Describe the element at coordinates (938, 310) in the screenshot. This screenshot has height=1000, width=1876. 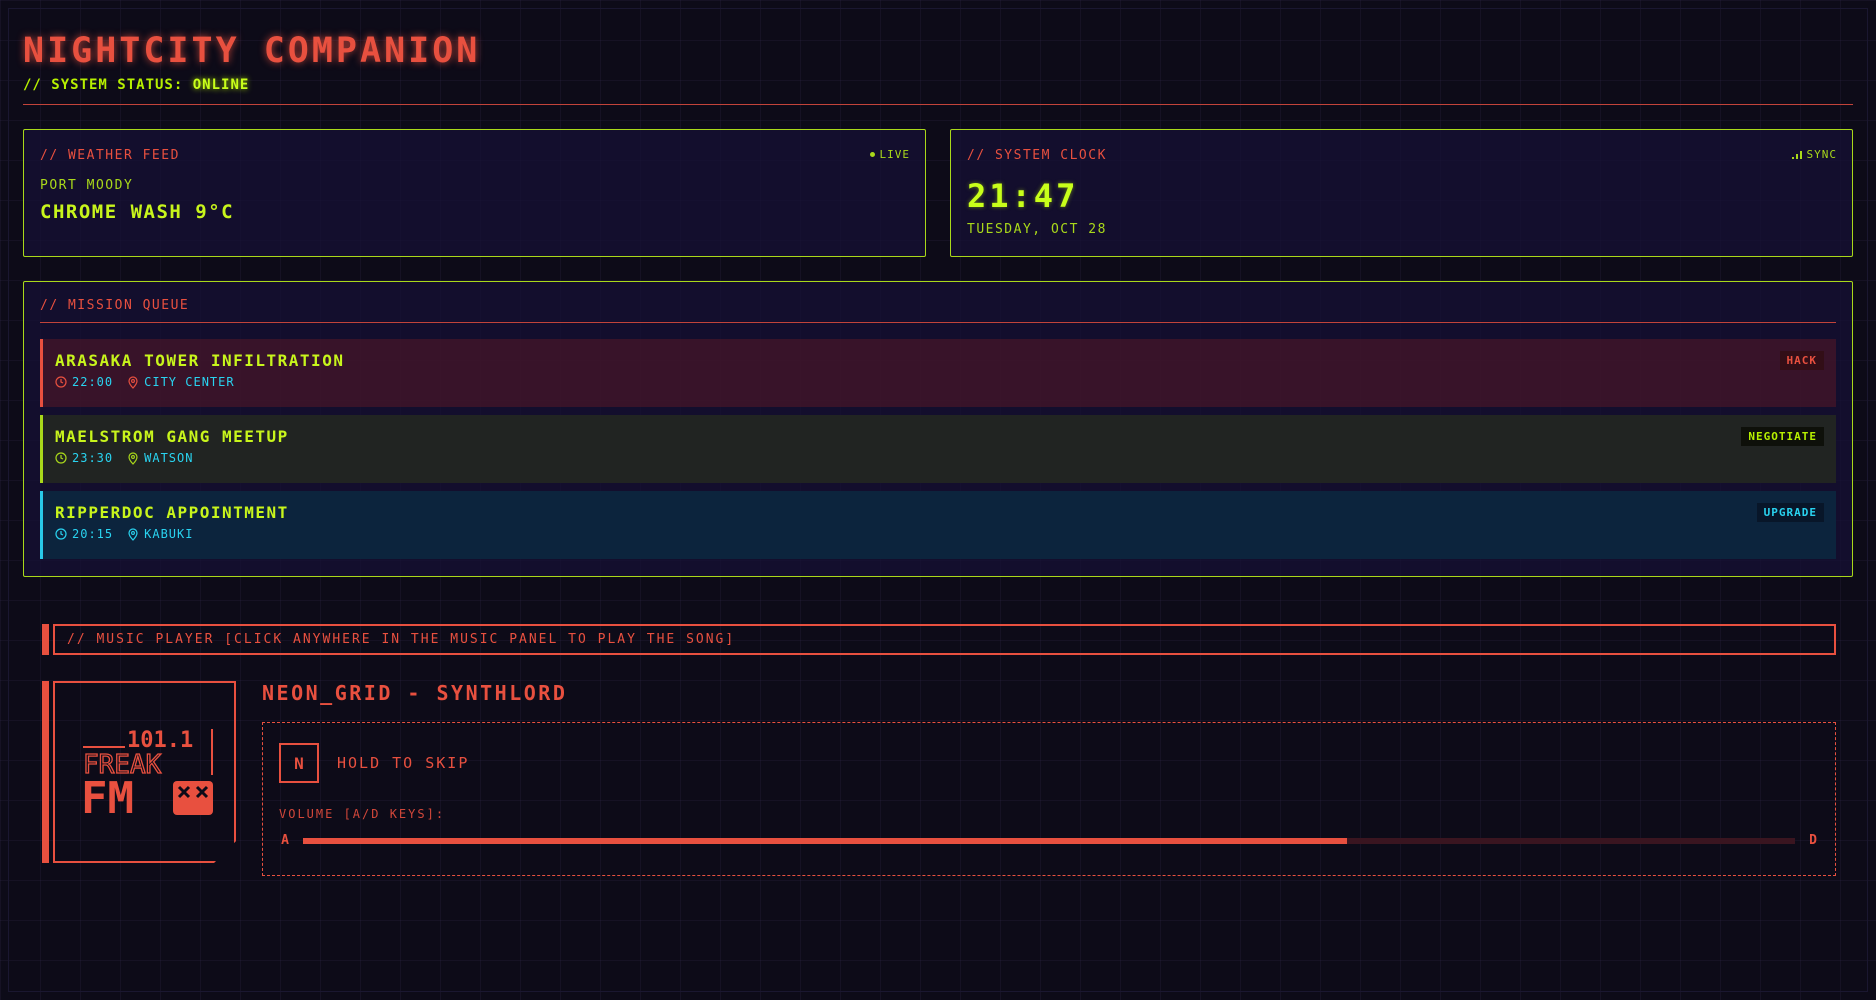
I see `mission-queue-label: // MISSION QUEUE` at that location.